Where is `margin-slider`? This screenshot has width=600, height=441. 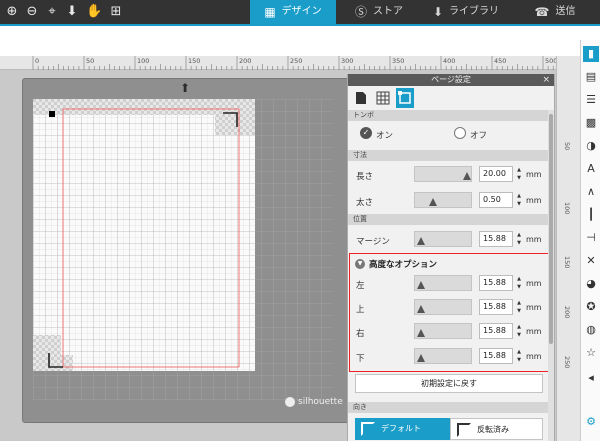
margin-slider is located at coordinates (443, 239).